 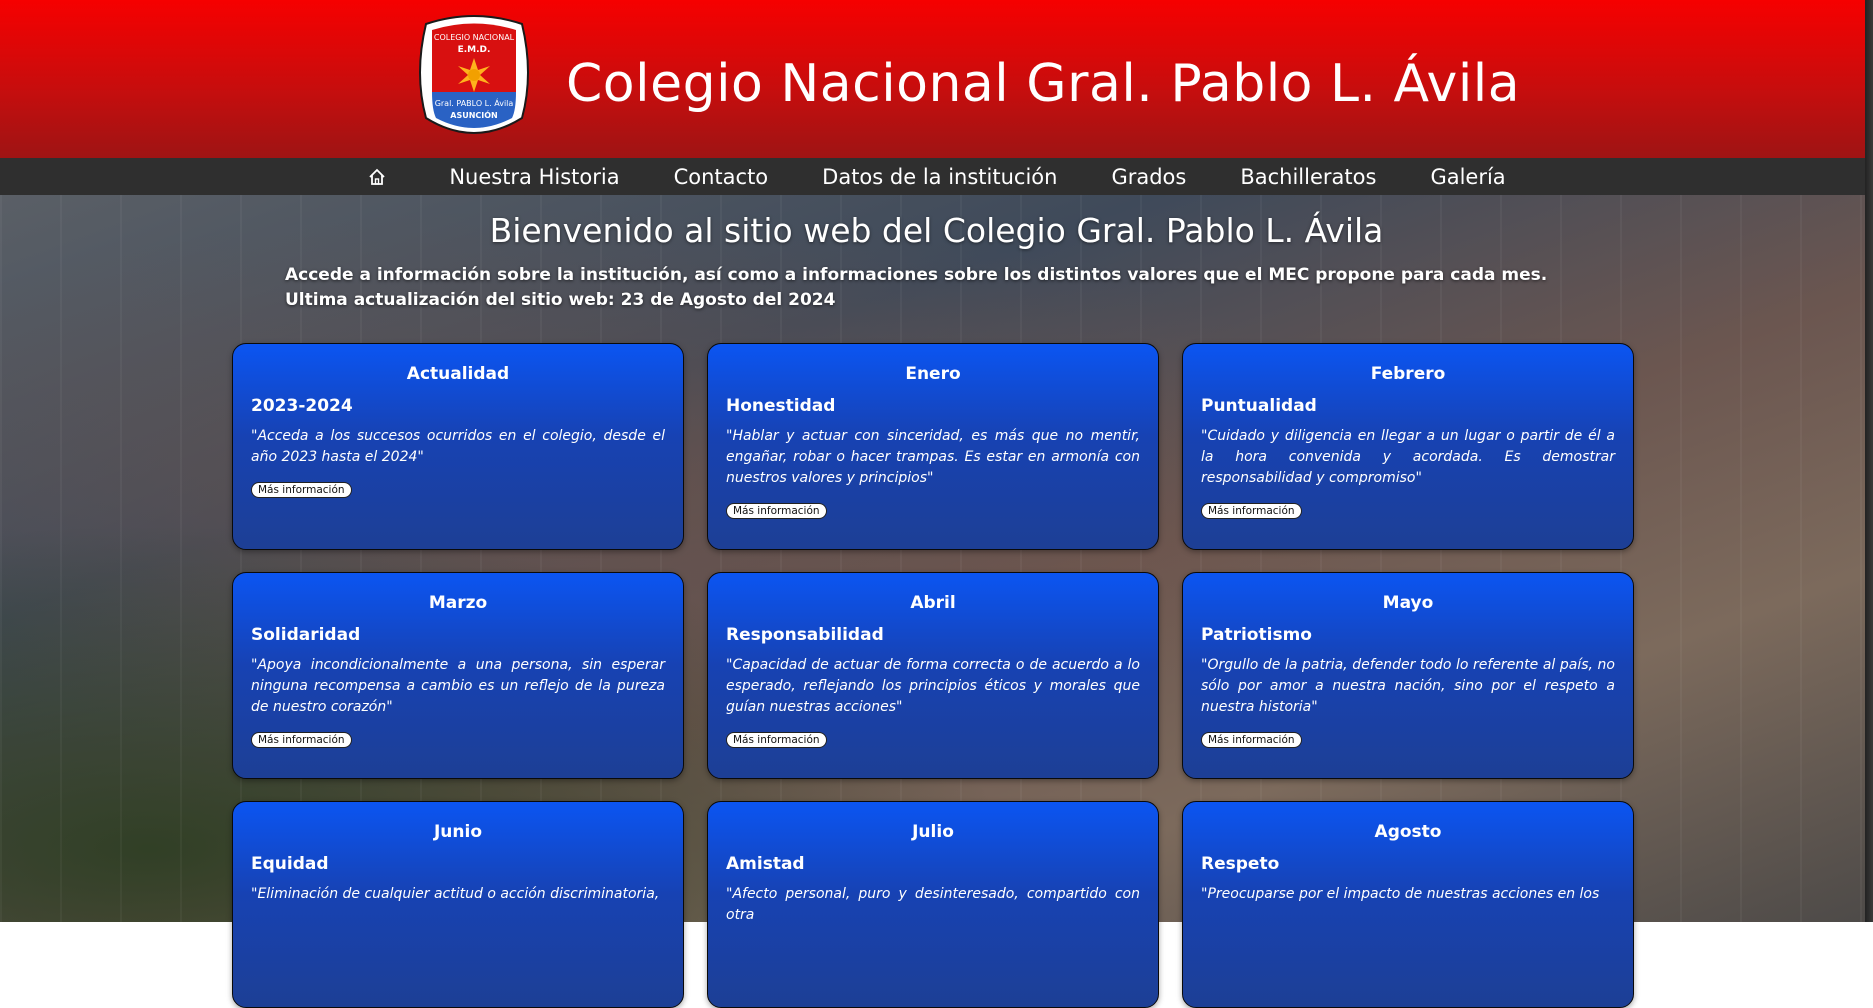 What do you see at coordinates (474, 102) in the screenshot?
I see `svg-text: Gral. PABLO L. Ávila` at bounding box center [474, 102].